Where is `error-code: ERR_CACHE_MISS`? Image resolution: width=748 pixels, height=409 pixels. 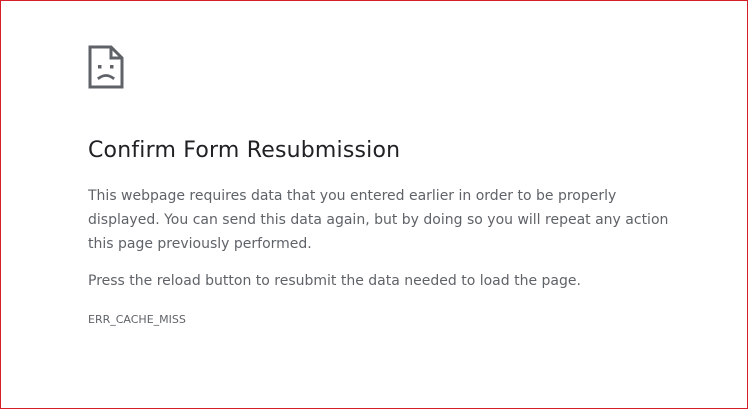
error-code: ERR_CACHE_MISS is located at coordinates (137, 319).